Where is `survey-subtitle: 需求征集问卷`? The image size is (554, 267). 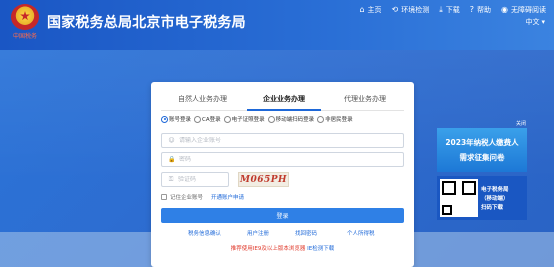
survey-subtitle: 需求征集问卷 is located at coordinates (482, 157).